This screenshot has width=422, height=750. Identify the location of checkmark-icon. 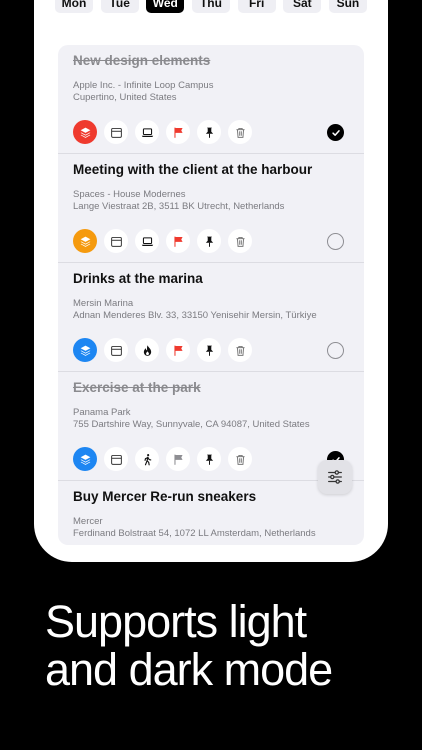
(336, 133).